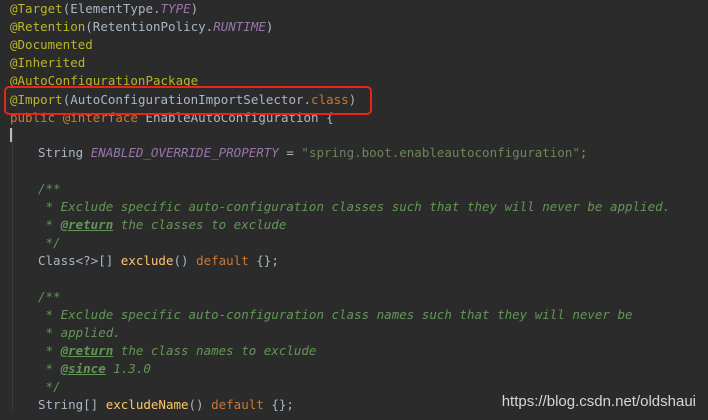  Describe the element at coordinates (177, 350) in the screenshot. I see `doc-comment-return: * @return the class names to exclude` at that location.